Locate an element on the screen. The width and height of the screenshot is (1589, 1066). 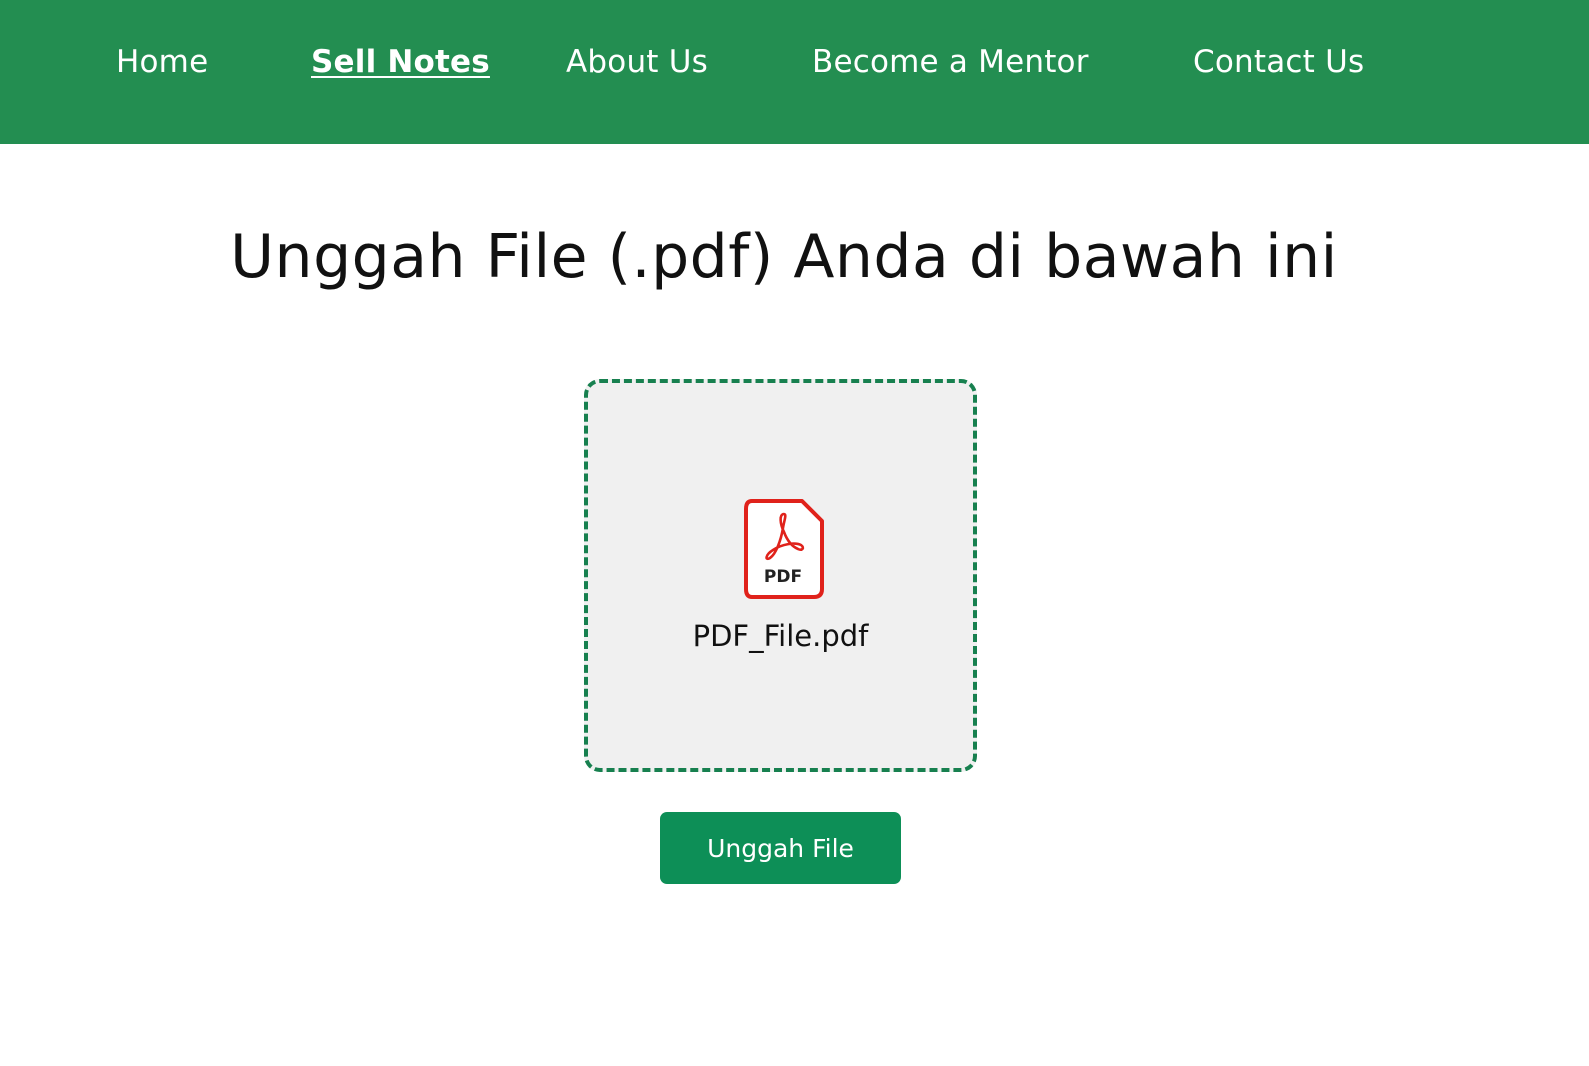
upload-file-button: Unggah File is located at coordinates (780, 848).